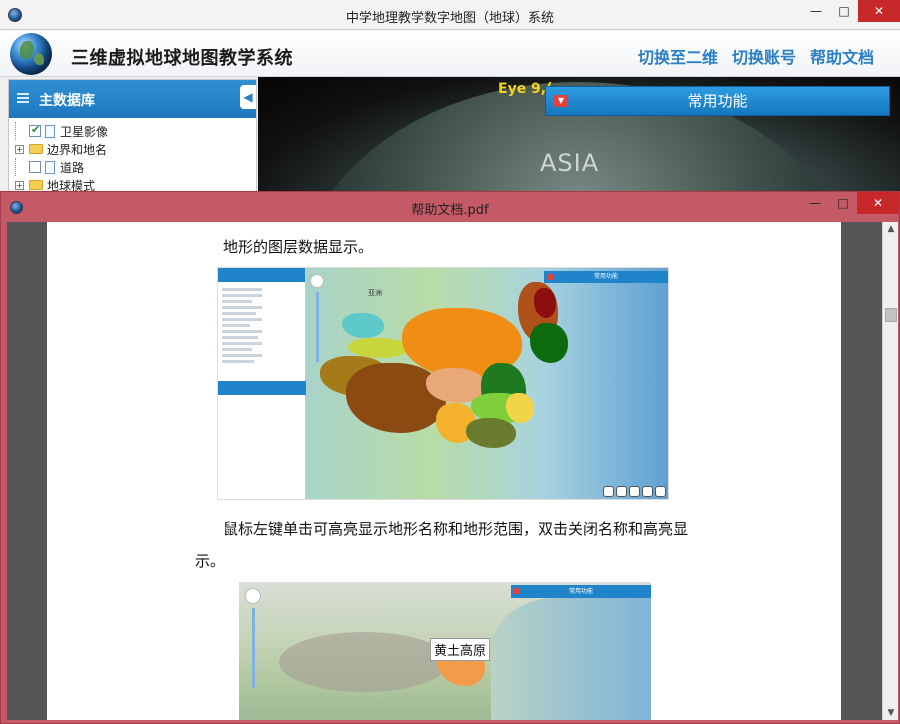 This screenshot has width=900, height=724. Describe the element at coordinates (84, 131) in the screenshot. I see `tree-item-label: 卫星影像` at that location.